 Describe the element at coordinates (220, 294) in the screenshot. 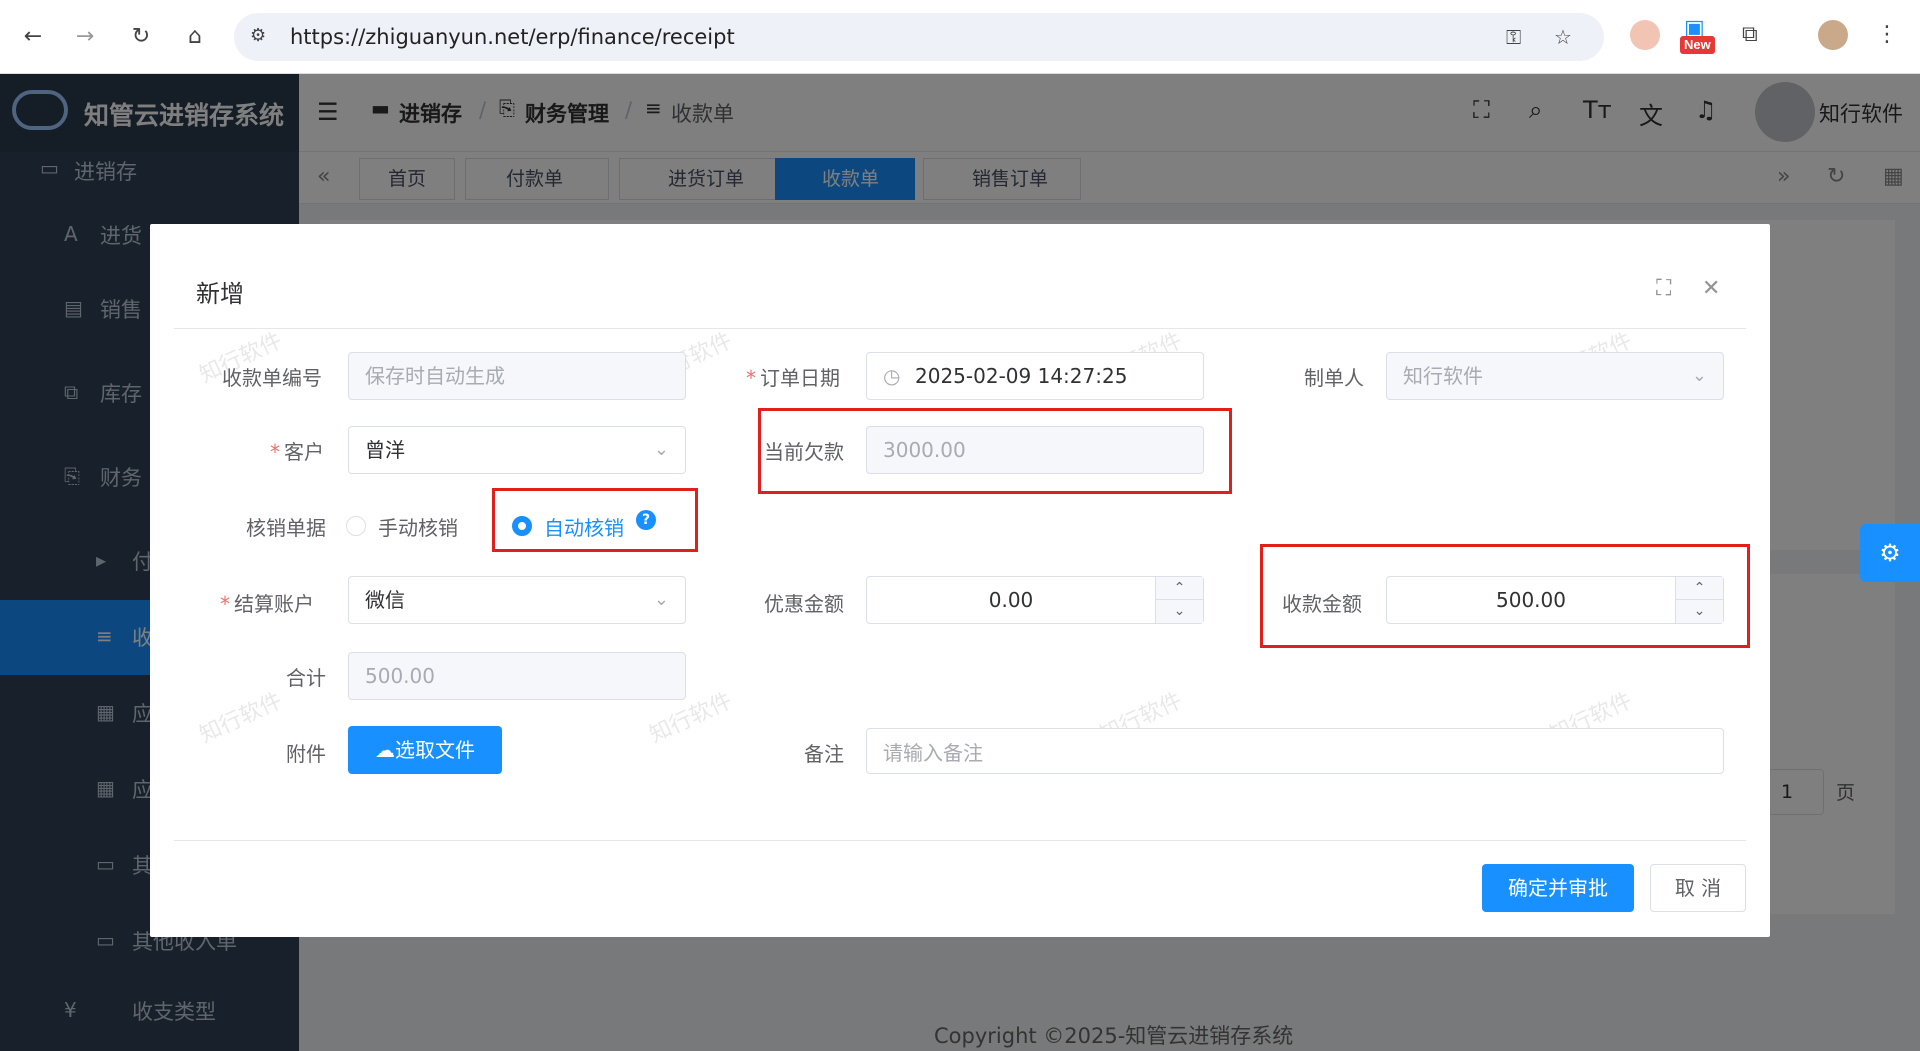

I see `dialog-title: 新增` at that location.